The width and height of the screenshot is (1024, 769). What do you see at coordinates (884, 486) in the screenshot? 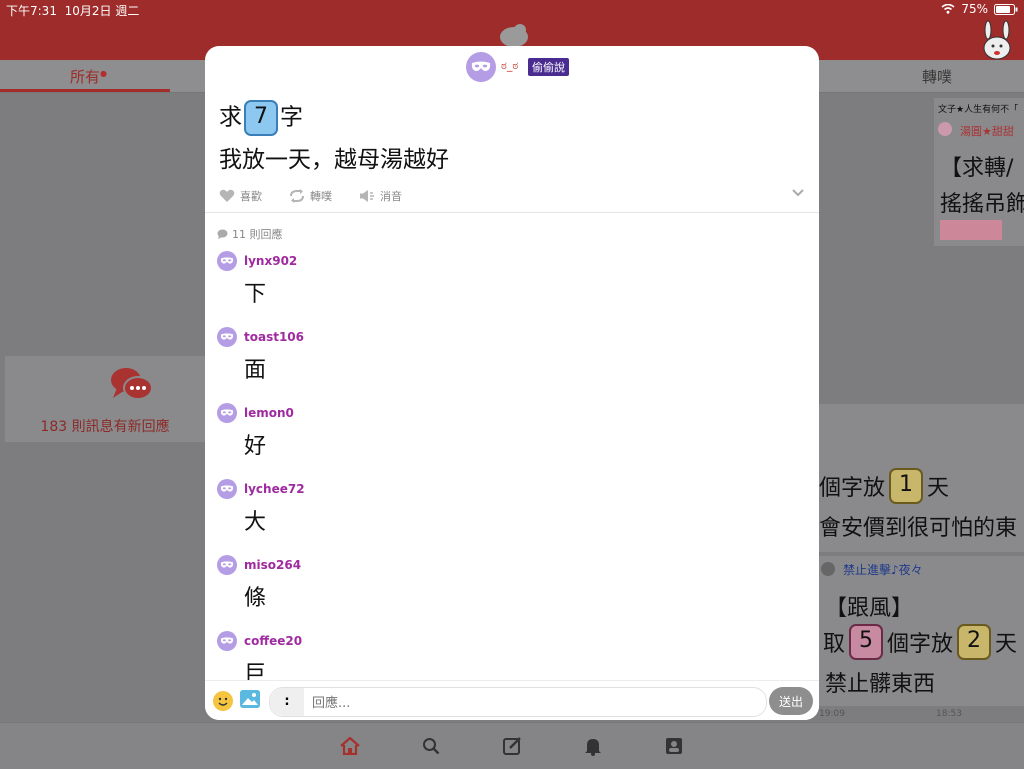
I see `bg-card2-line1: 個字放 1 天` at bounding box center [884, 486].